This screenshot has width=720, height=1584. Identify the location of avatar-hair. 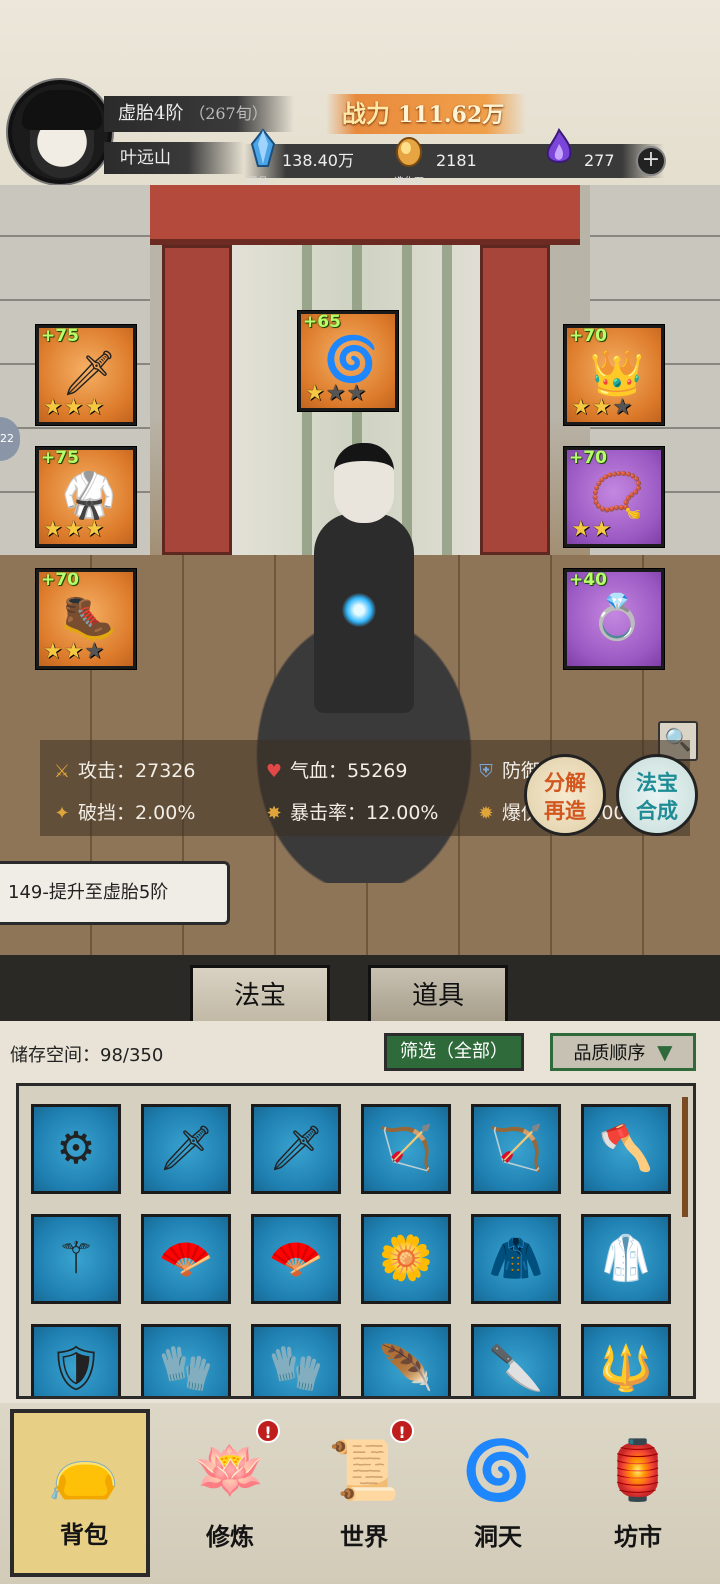
(62, 110).